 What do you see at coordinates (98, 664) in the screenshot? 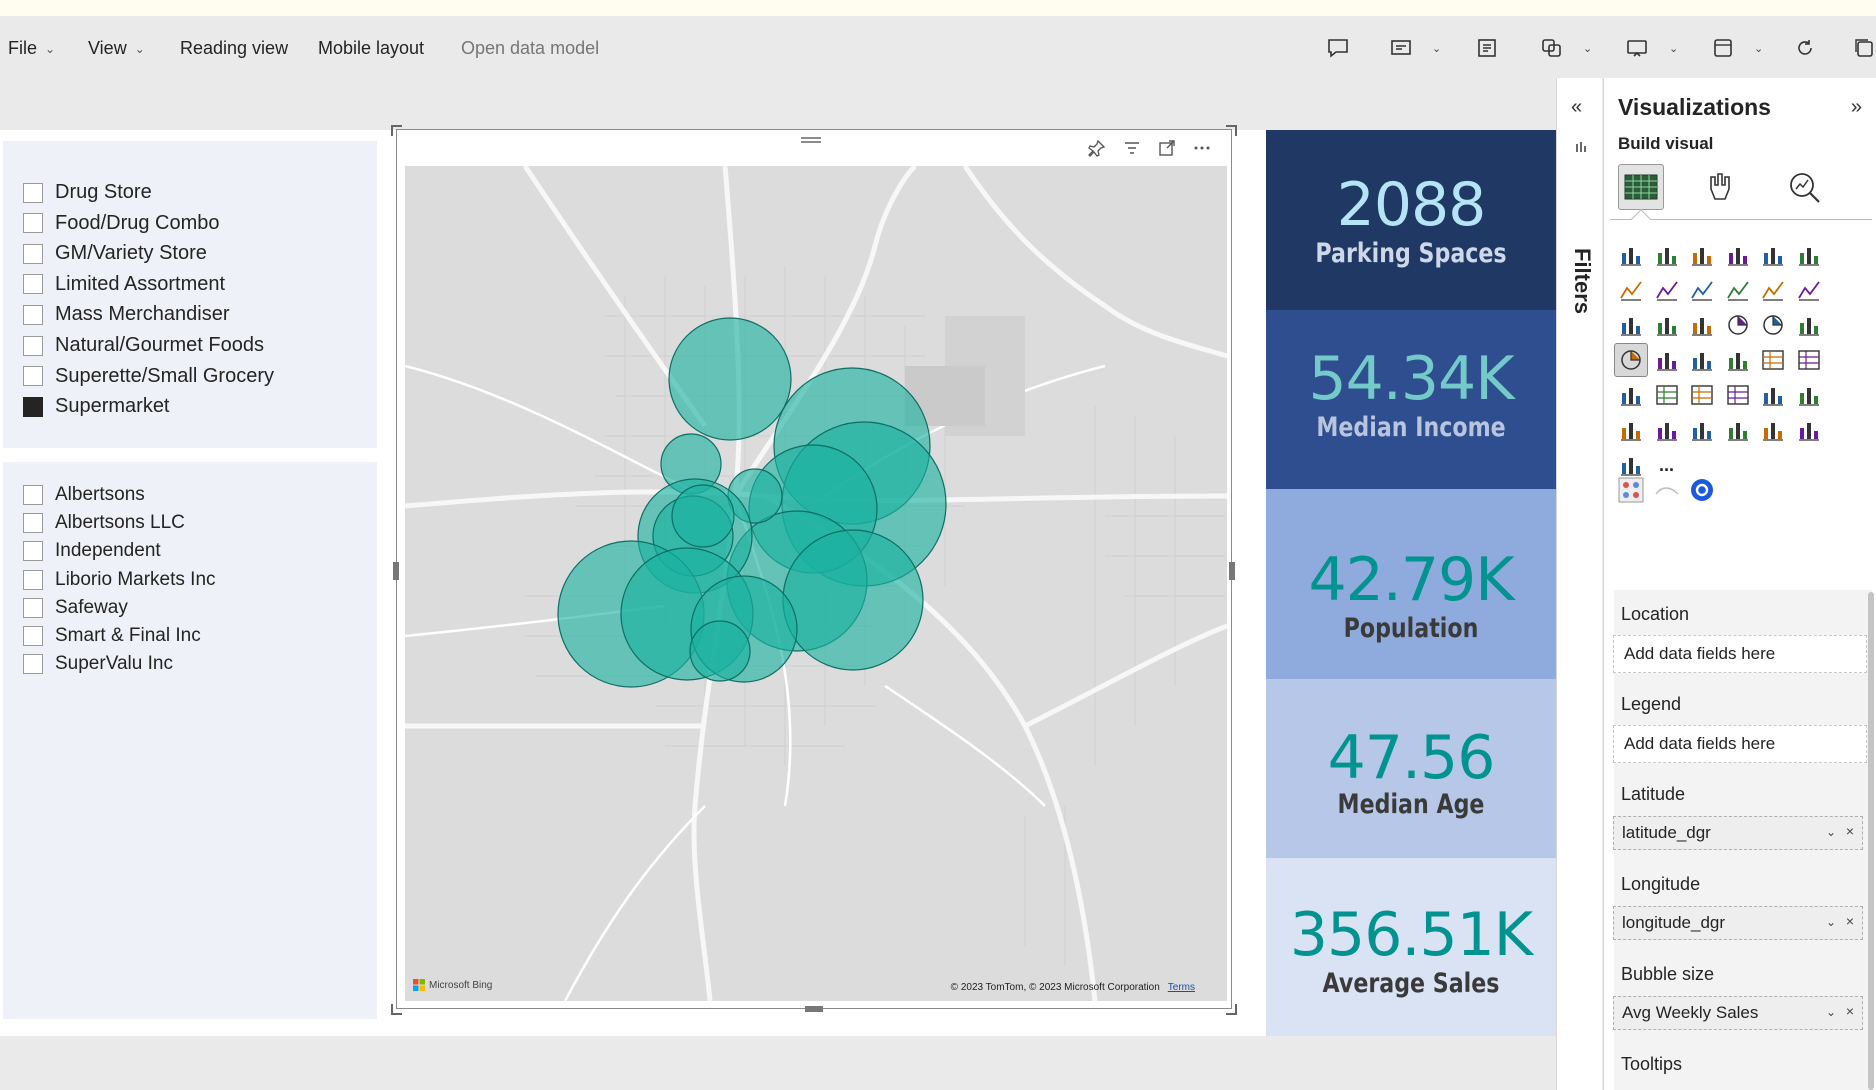
I see `slicer-option: SuperValu Inc` at bounding box center [98, 664].